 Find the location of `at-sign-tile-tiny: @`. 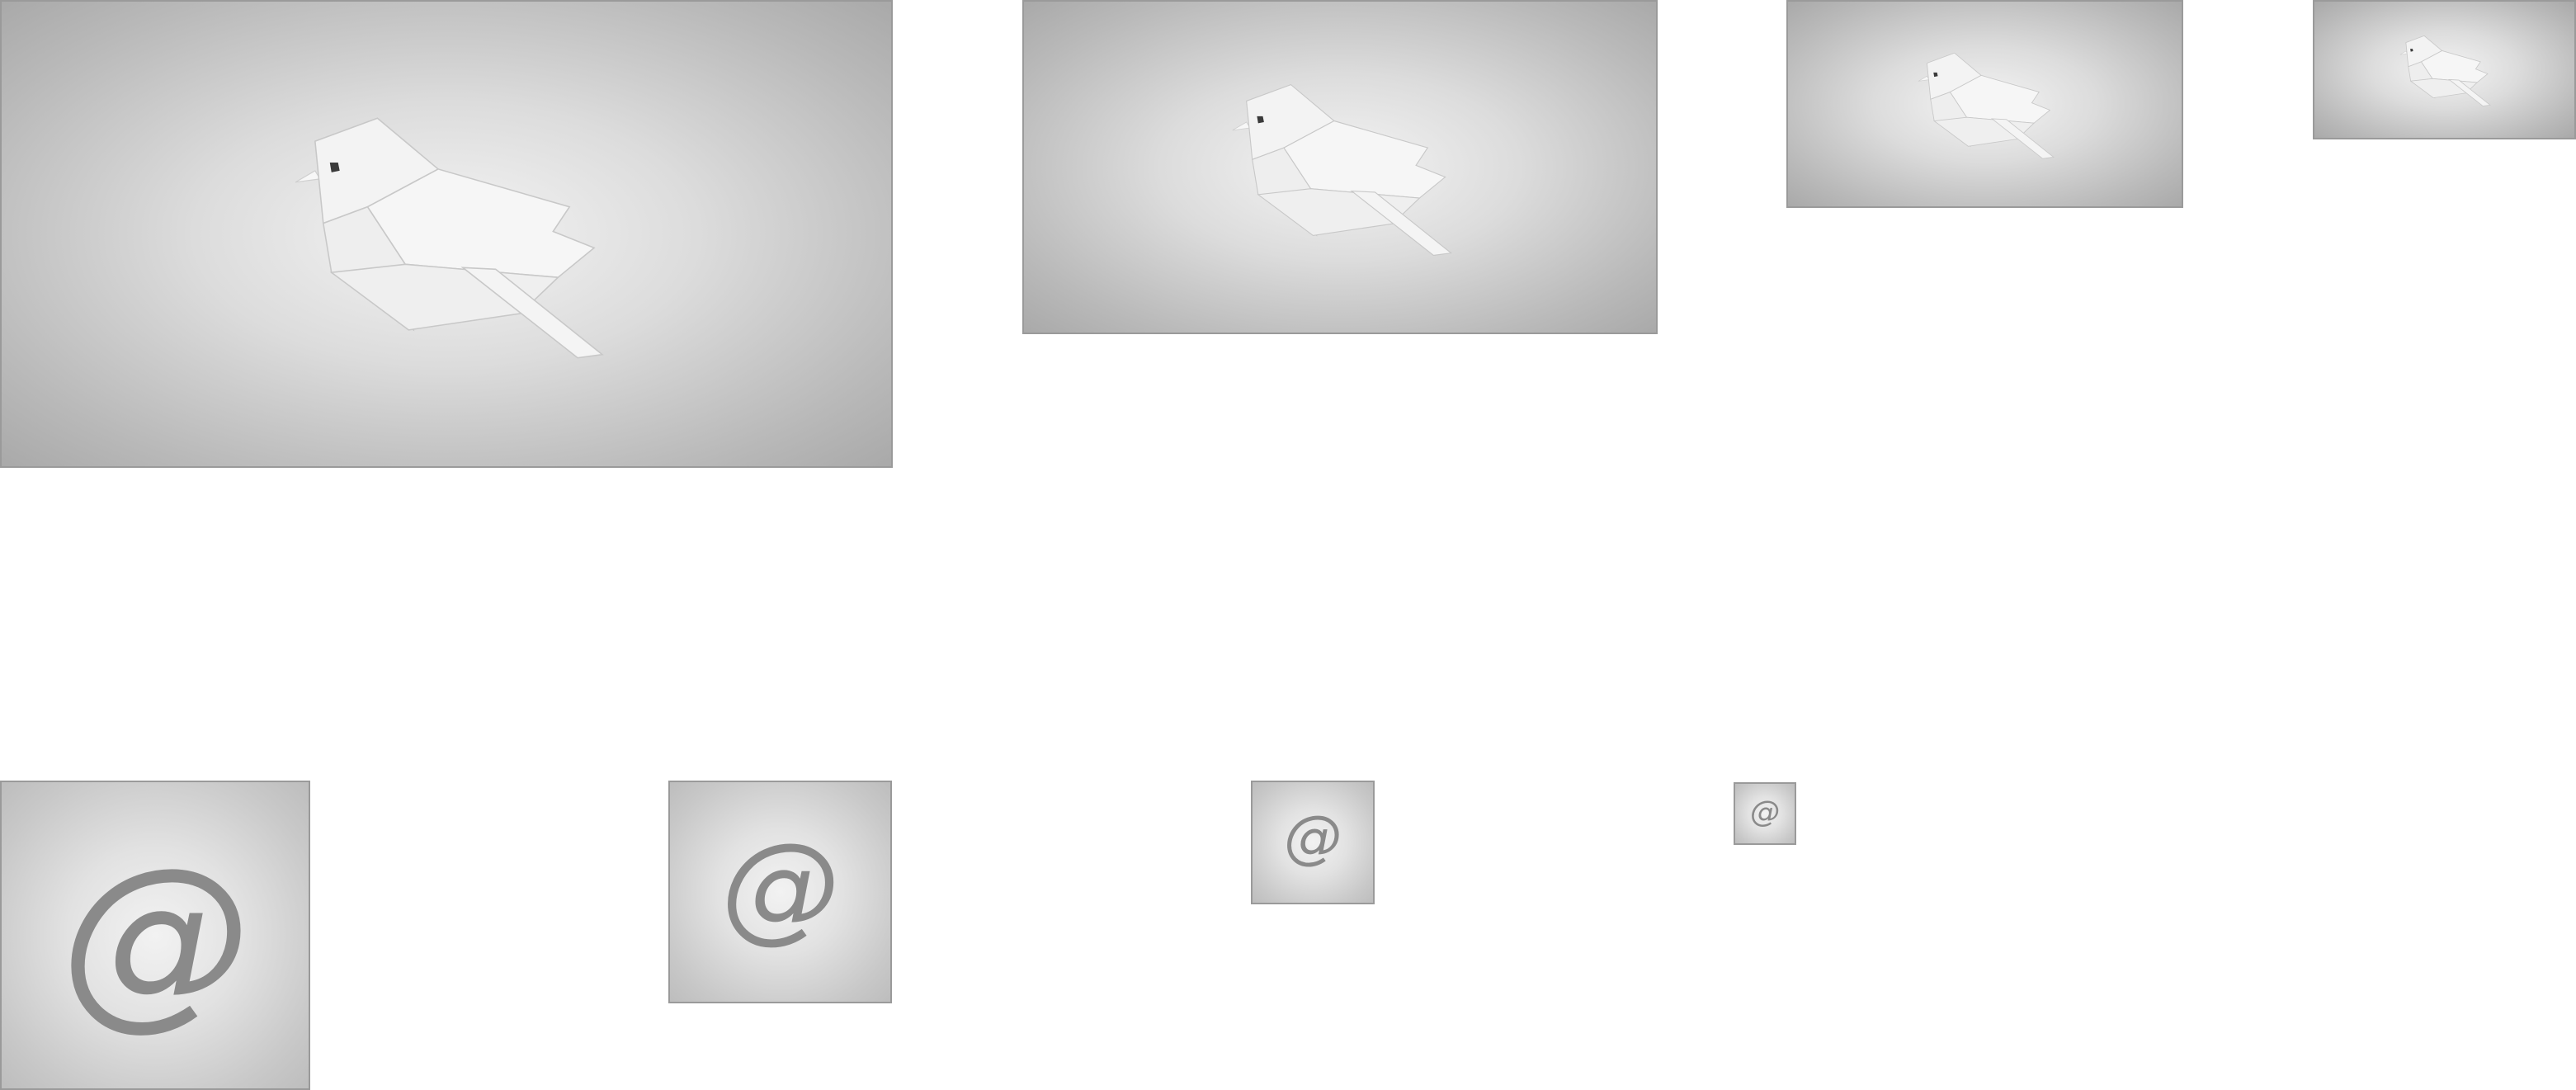

at-sign-tile-tiny: @ is located at coordinates (1765, 813).